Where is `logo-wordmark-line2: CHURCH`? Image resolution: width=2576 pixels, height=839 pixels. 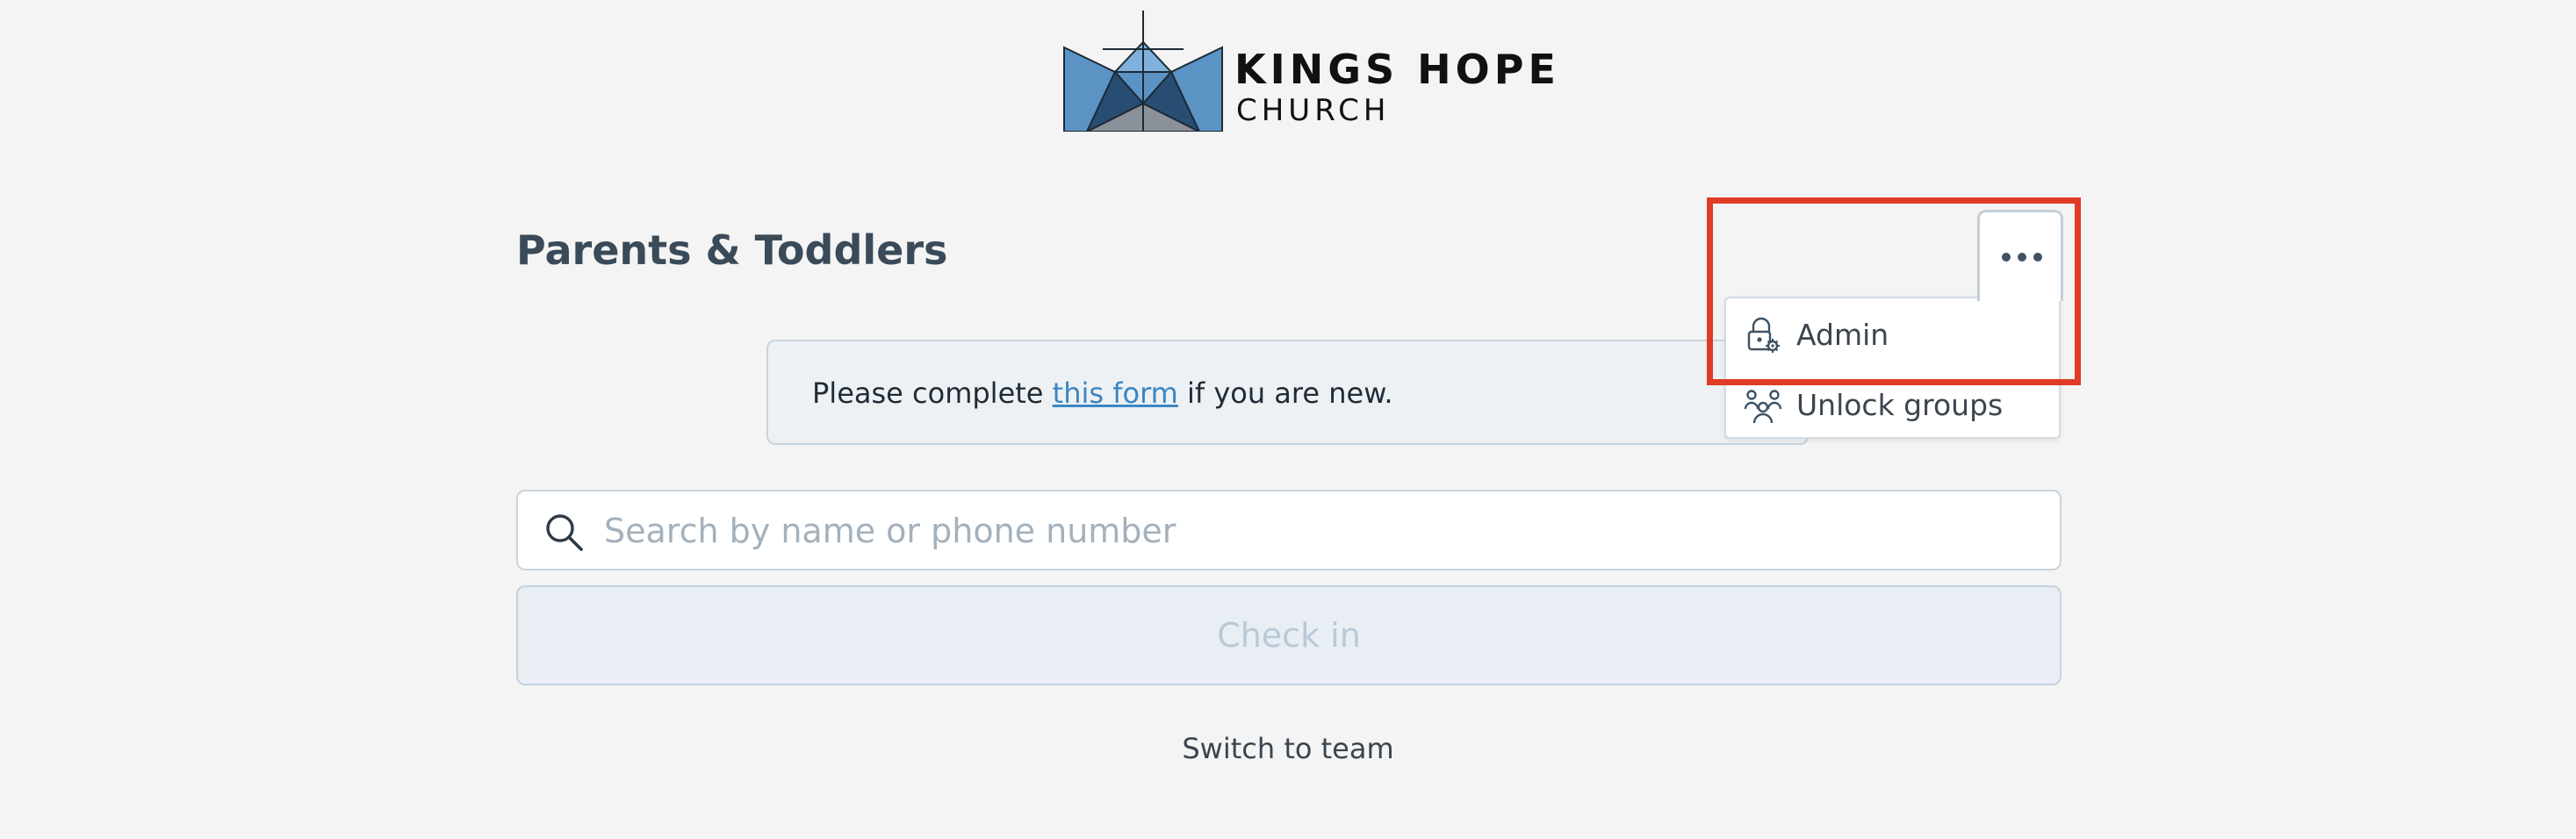
logo-wordmark-line2: CHURCH is located at coordinates (1313, 110).